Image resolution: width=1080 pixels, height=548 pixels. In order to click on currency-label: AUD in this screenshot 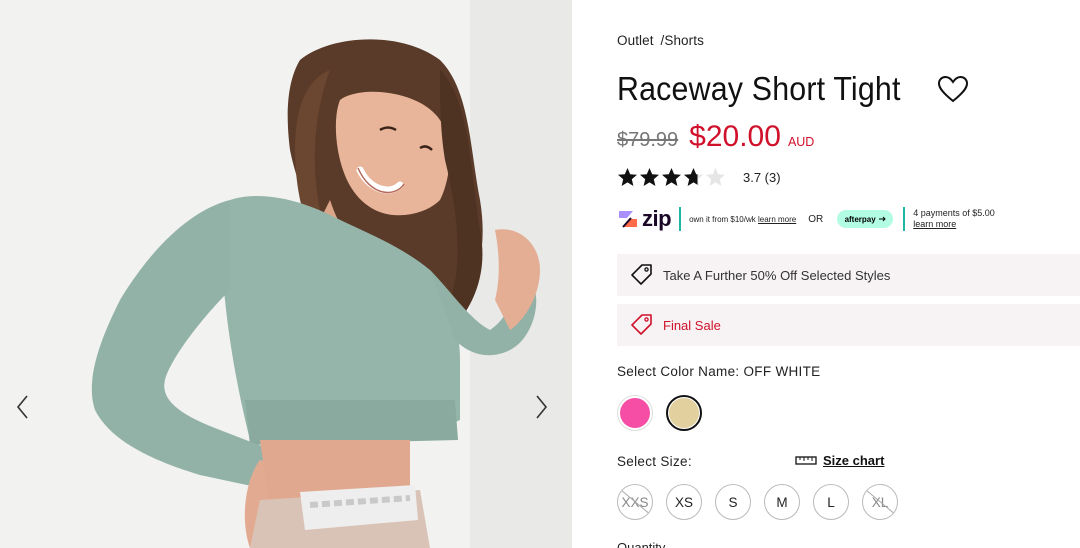, I will do `click(801, 142)`.